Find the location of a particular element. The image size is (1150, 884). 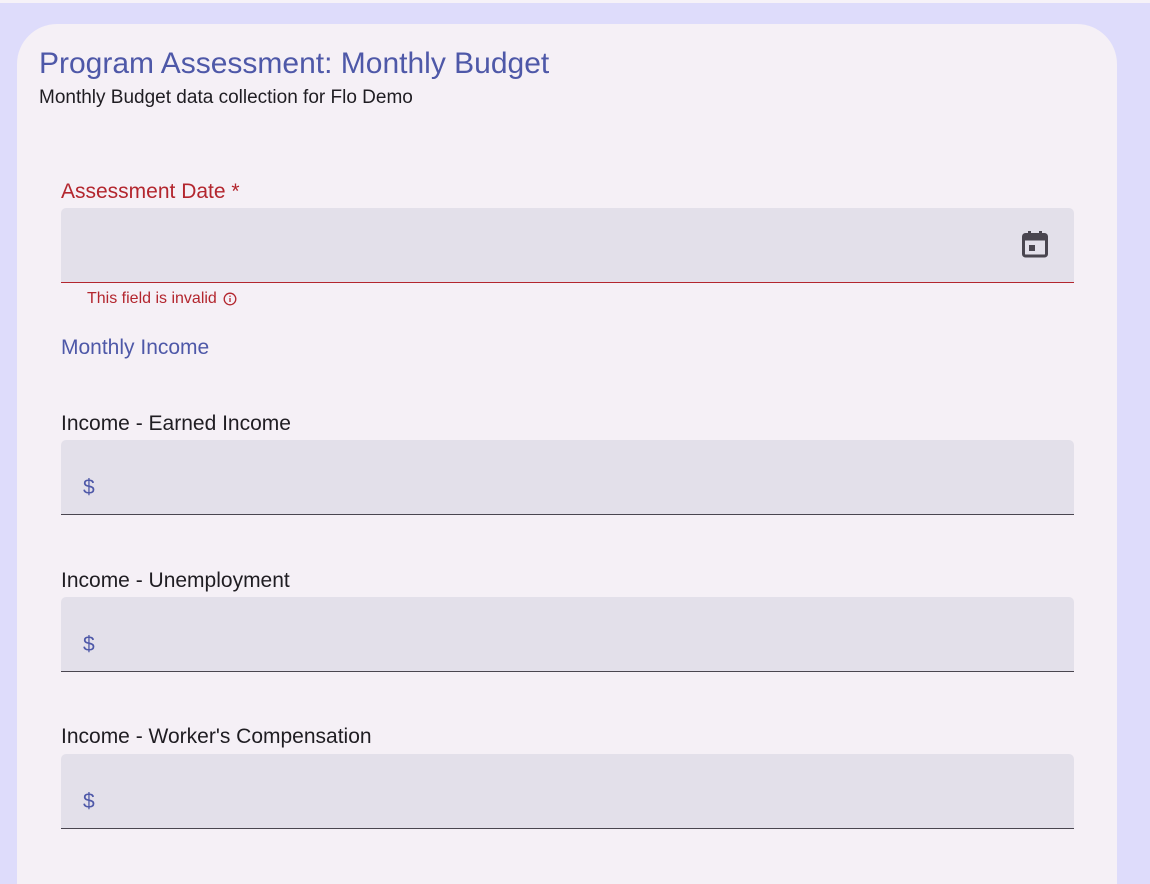

assessment-date-error: This field is invalid is located at coordinates (162, 299).